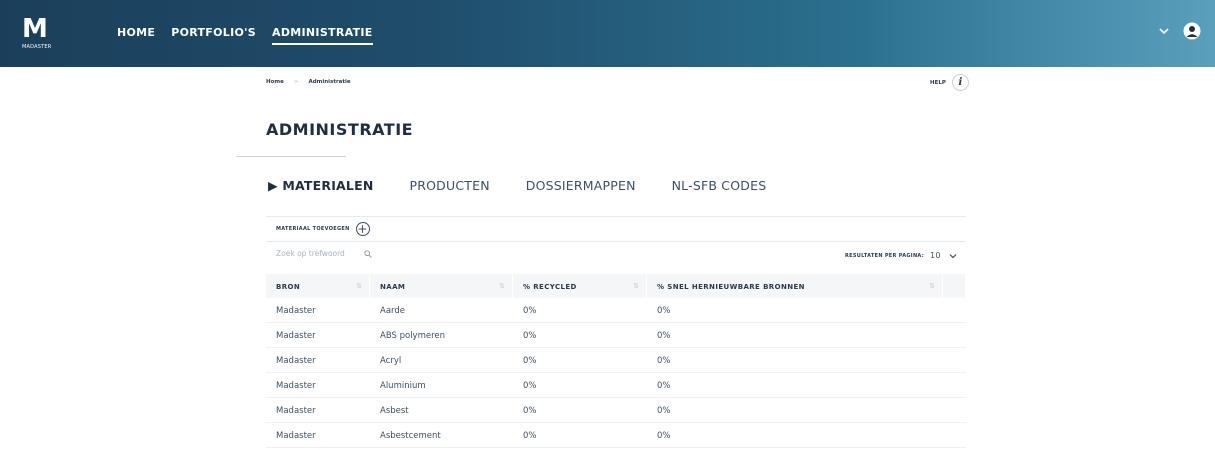 Image resolution: width=1215 pixels, height=450 pixels. I want to click on table-row: Madaster ABS polymeren 0% 0%, so click(616, 335).